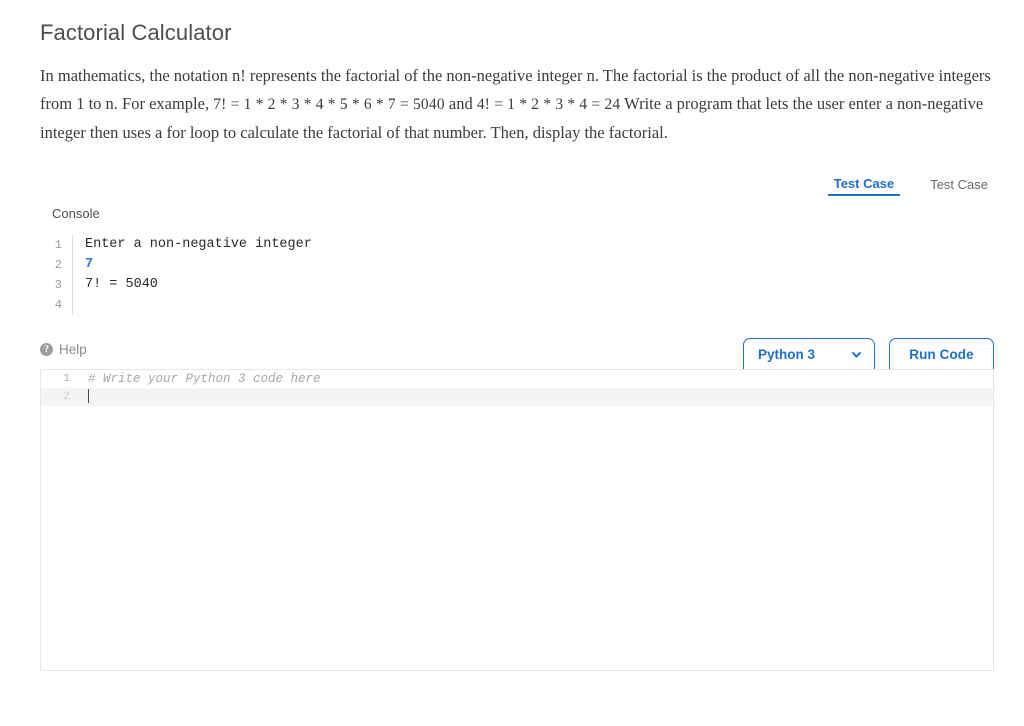 This screenshot has height=726, width=1024. I want to click on editor-placeholder-comment: # Write your Python 3 code here, so click(204, 379).